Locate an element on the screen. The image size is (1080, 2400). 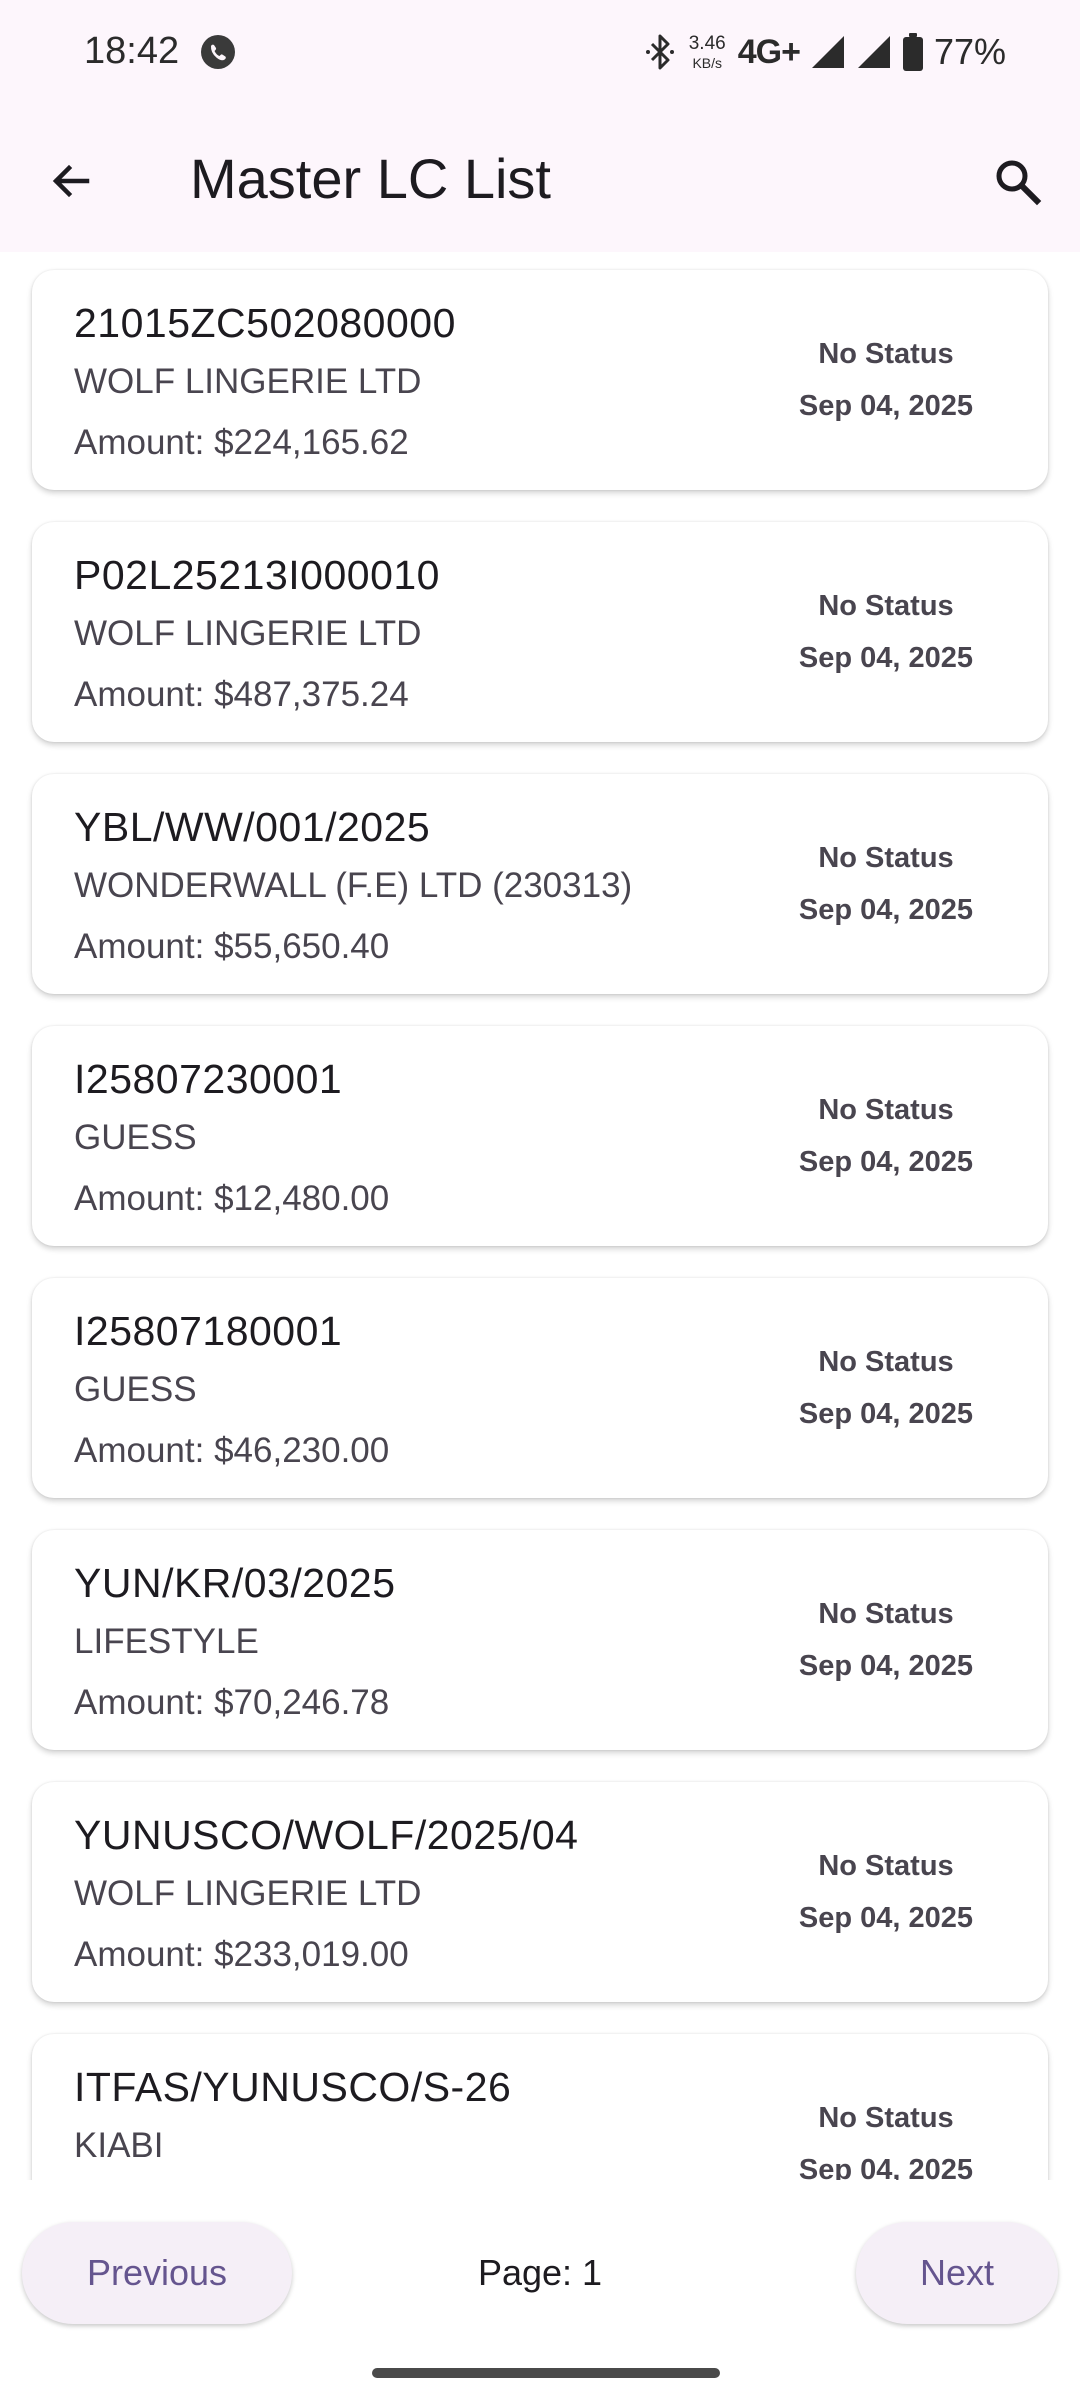
network-speed-value: 3.46 is located at coordinates (707, 43).